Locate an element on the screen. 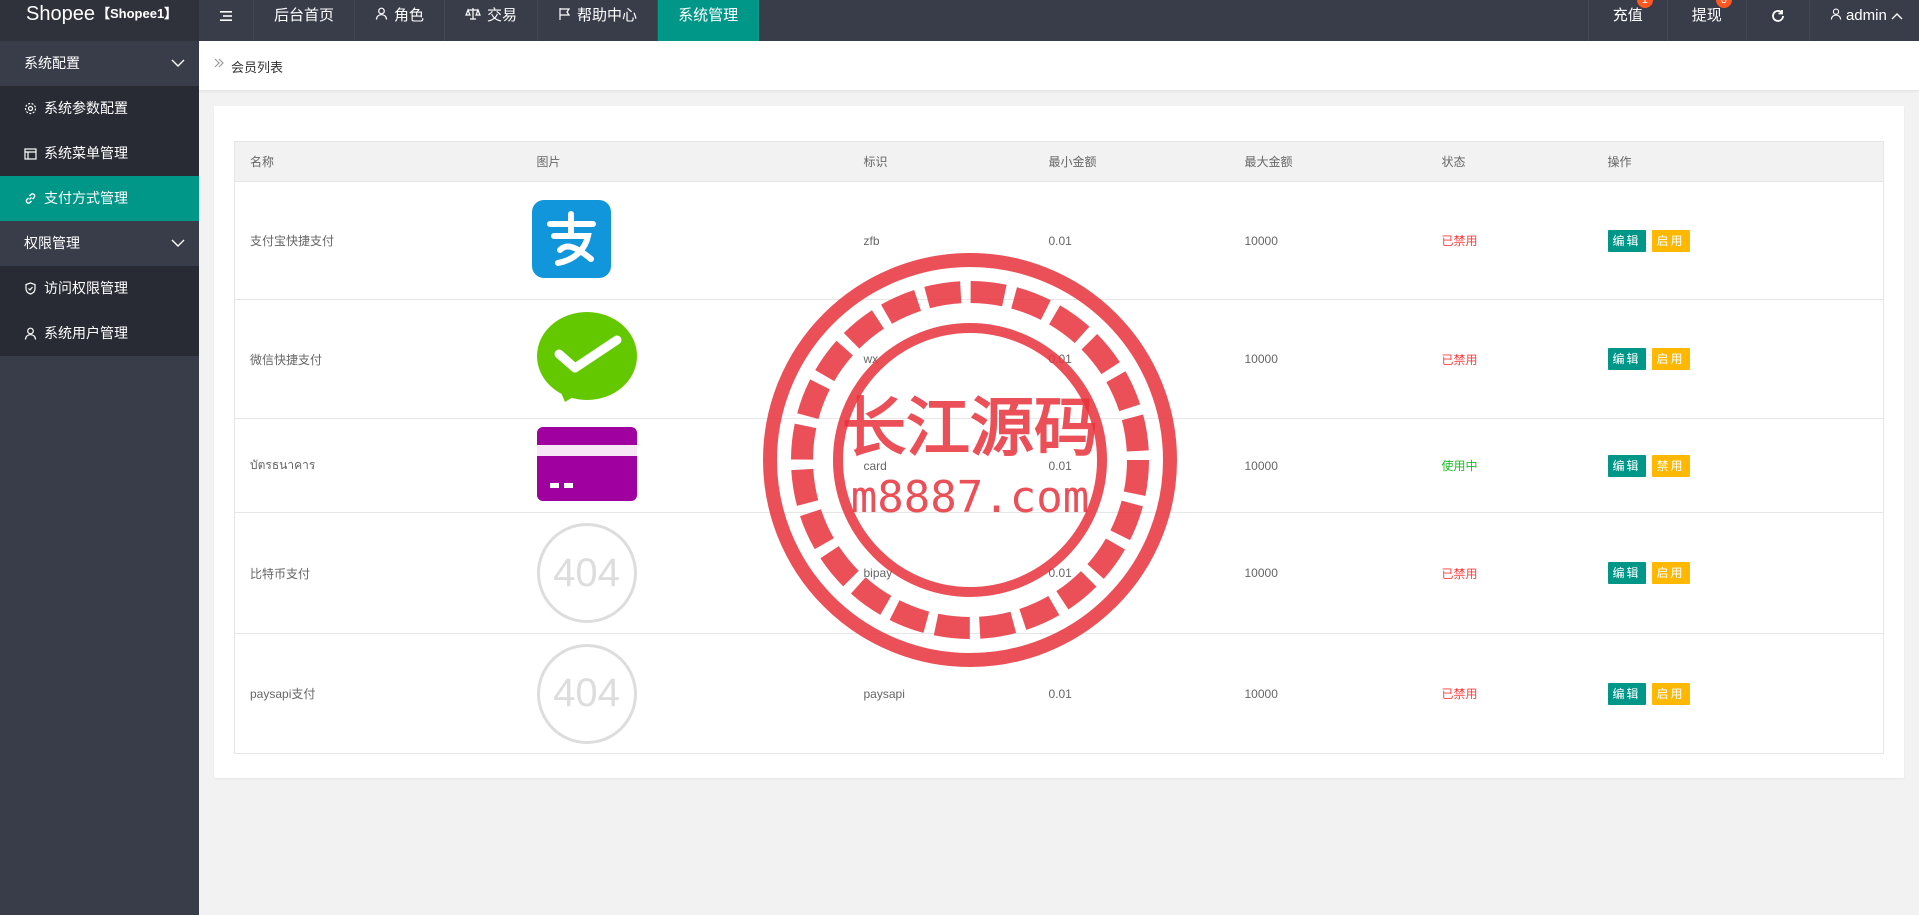 The width and height of the screenshot is (1919, 915). sidebar-item-payment: 支付方式管理 is located at coordinates (99, 198).